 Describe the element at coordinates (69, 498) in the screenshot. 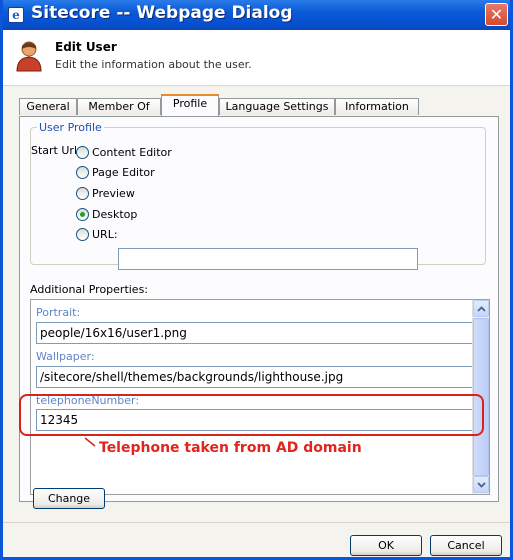

I see `change-button: Change` at that location.